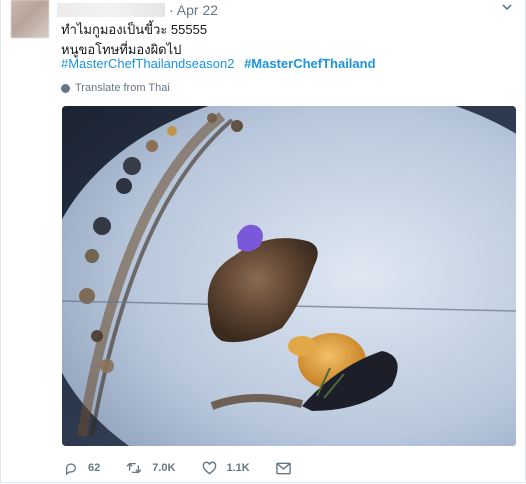 Image resolution: width=526 pixels, height=484 pixels. What do you see at coordinates (195, 468) in the screenshot?
I see `tweet-actions: 62 7.0K 1.1K` at bounding box center [195, 468].